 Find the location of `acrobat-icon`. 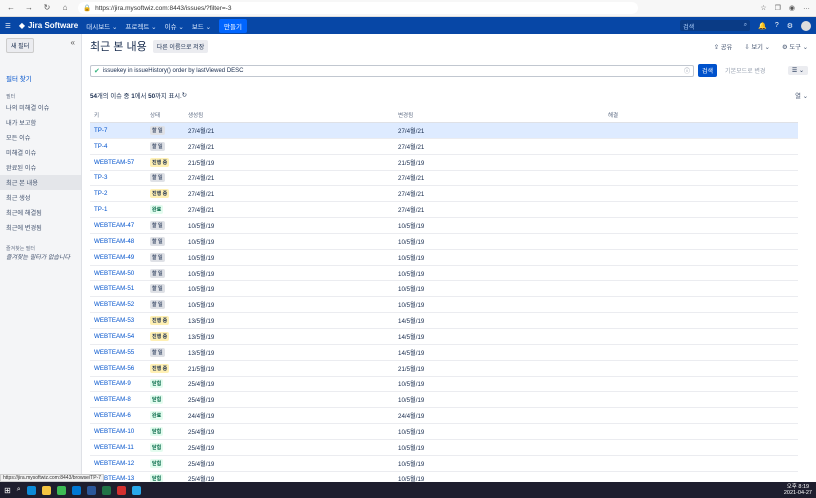

acrobat-icon is located at coordinates (121, 490).